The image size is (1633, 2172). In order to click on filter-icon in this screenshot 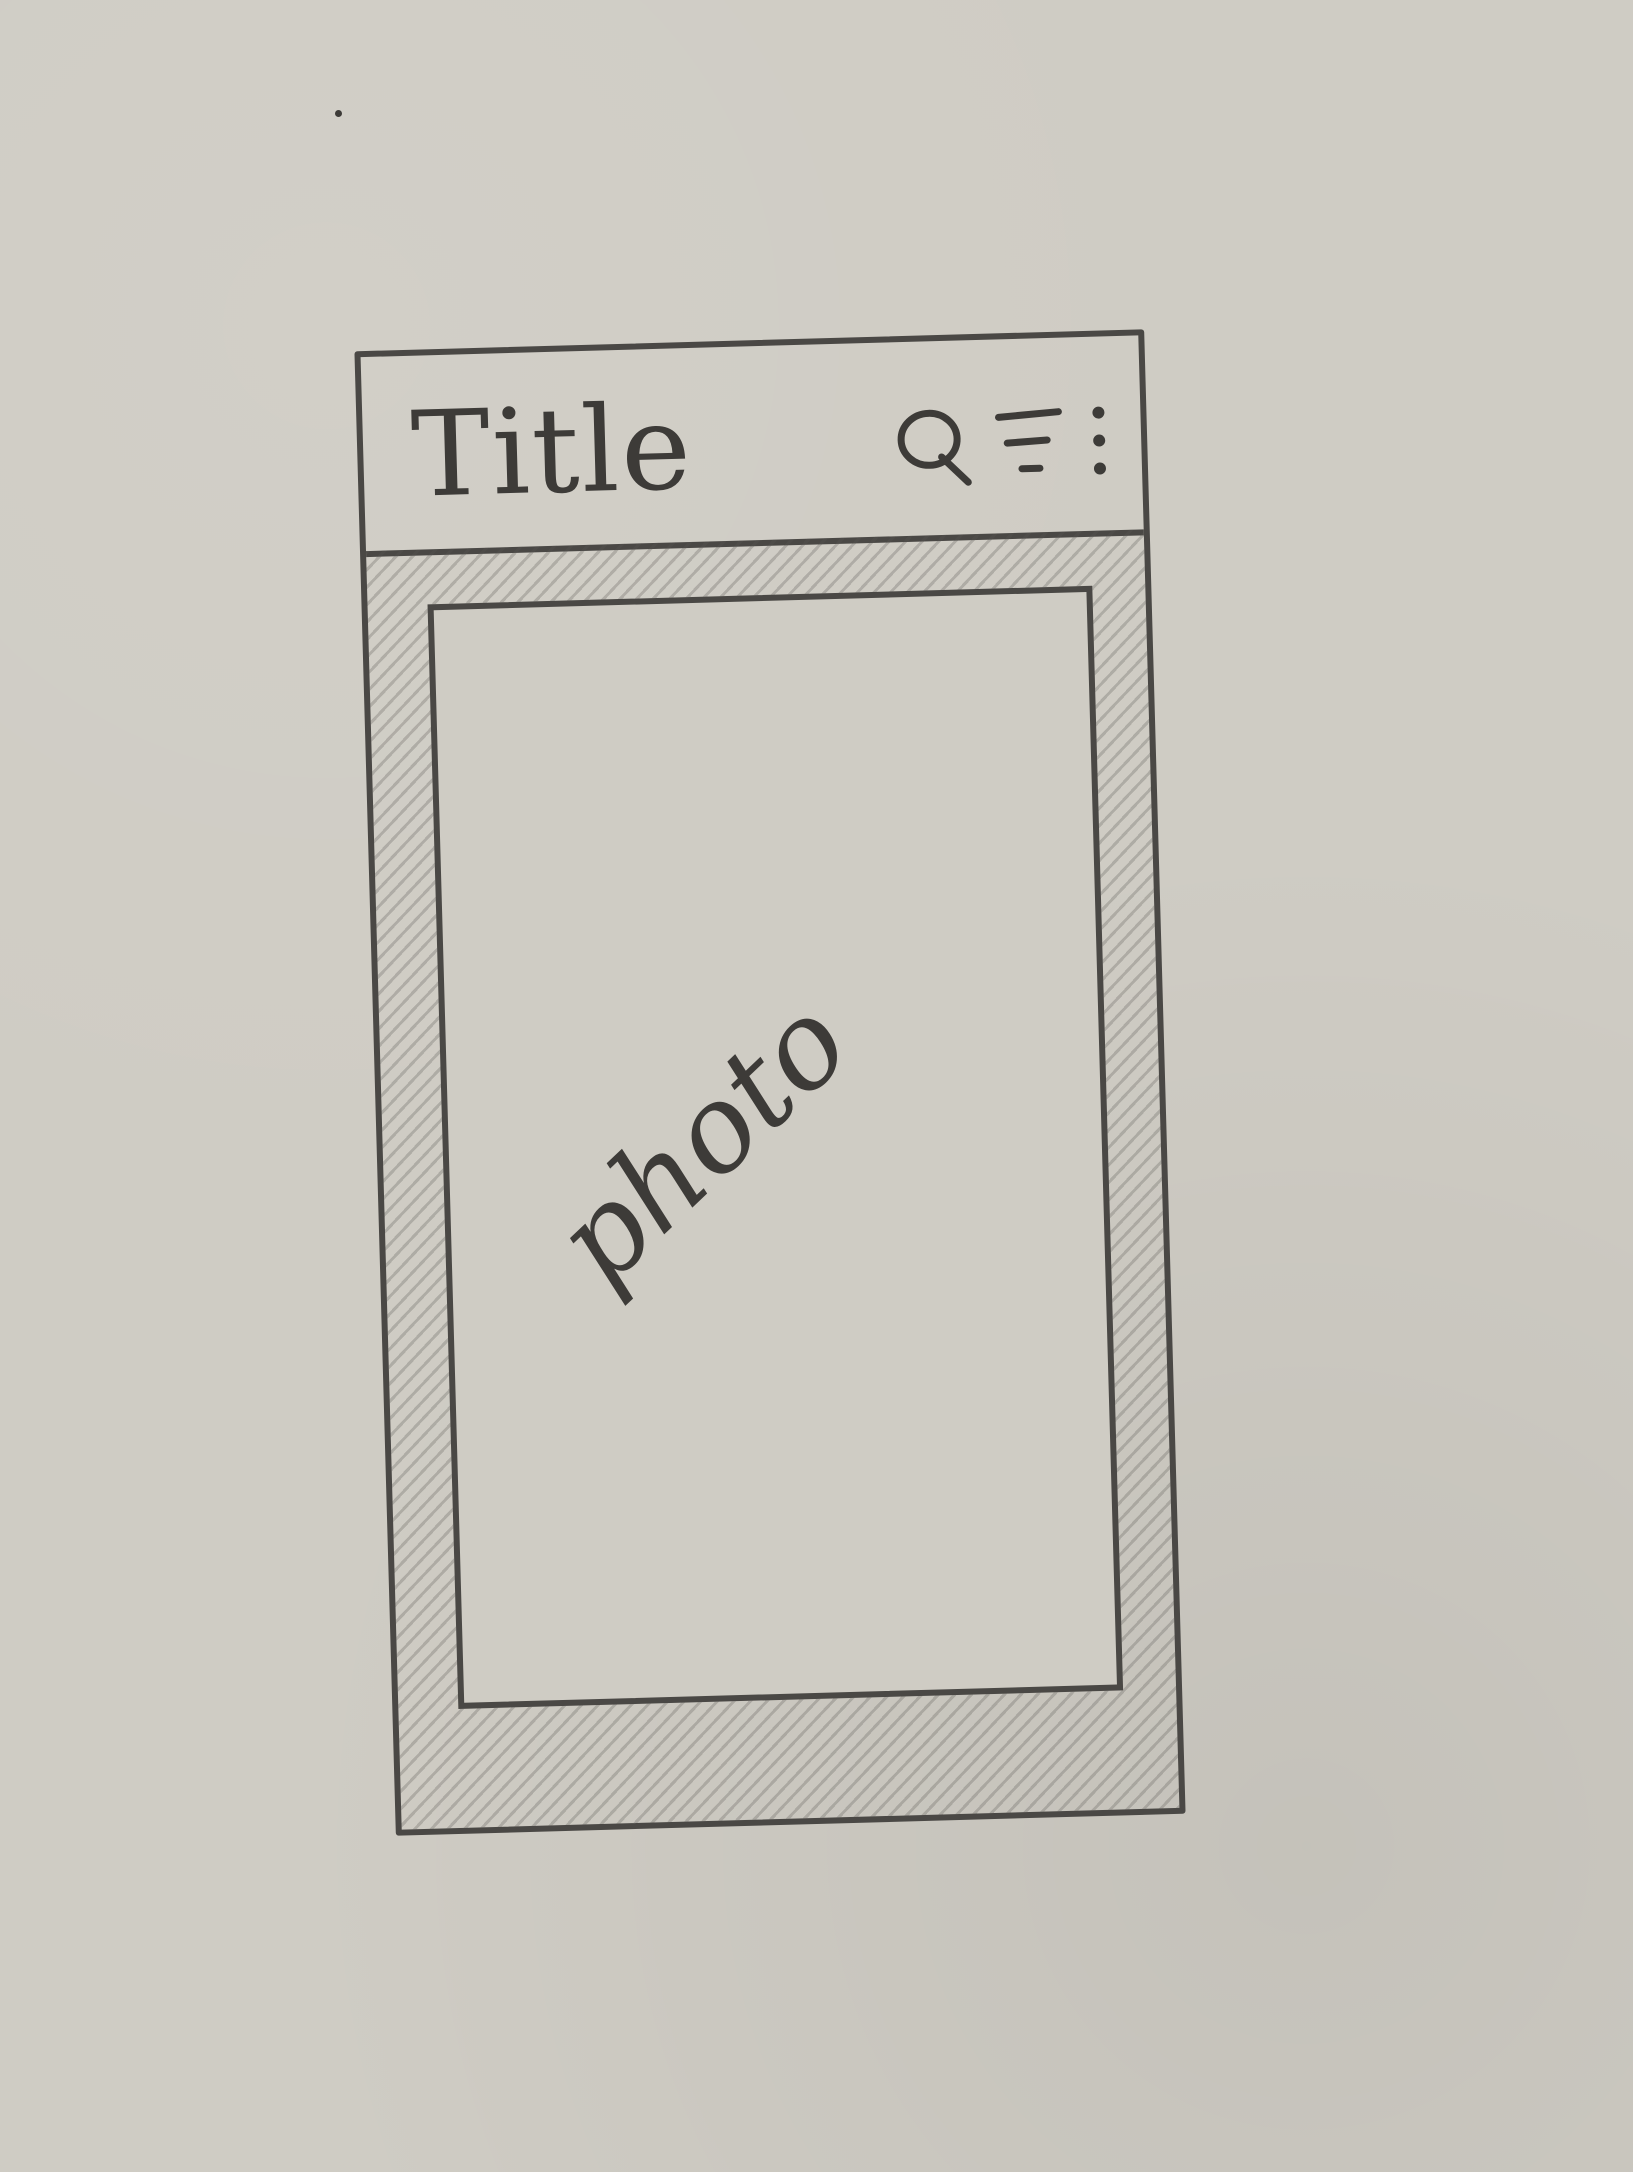, I will do `click(1030, 446)`.